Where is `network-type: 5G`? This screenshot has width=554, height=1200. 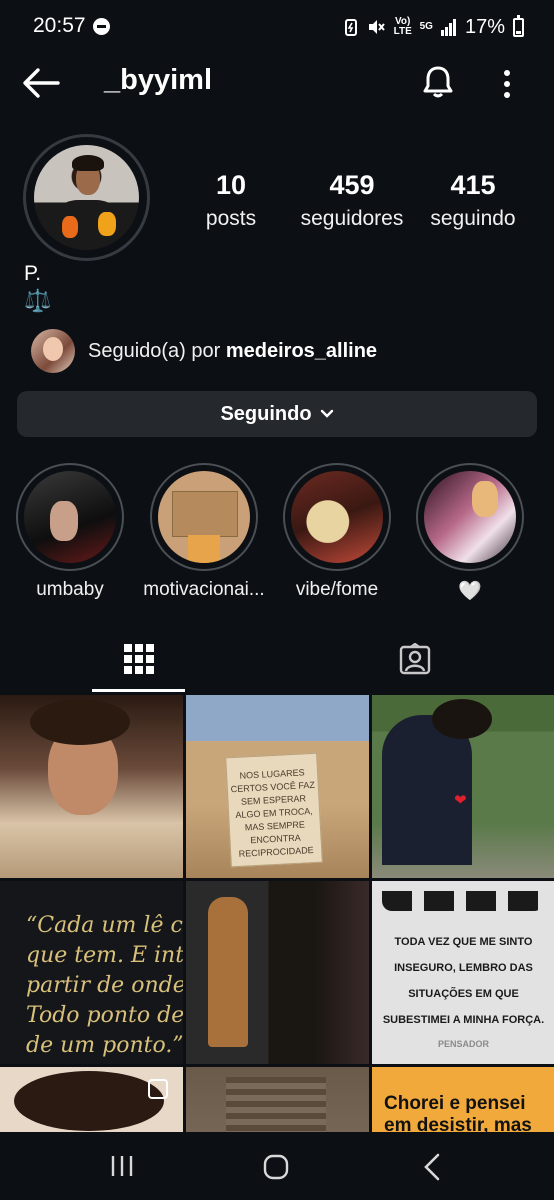
network-type: 5G is located at coordinates (426, 26).